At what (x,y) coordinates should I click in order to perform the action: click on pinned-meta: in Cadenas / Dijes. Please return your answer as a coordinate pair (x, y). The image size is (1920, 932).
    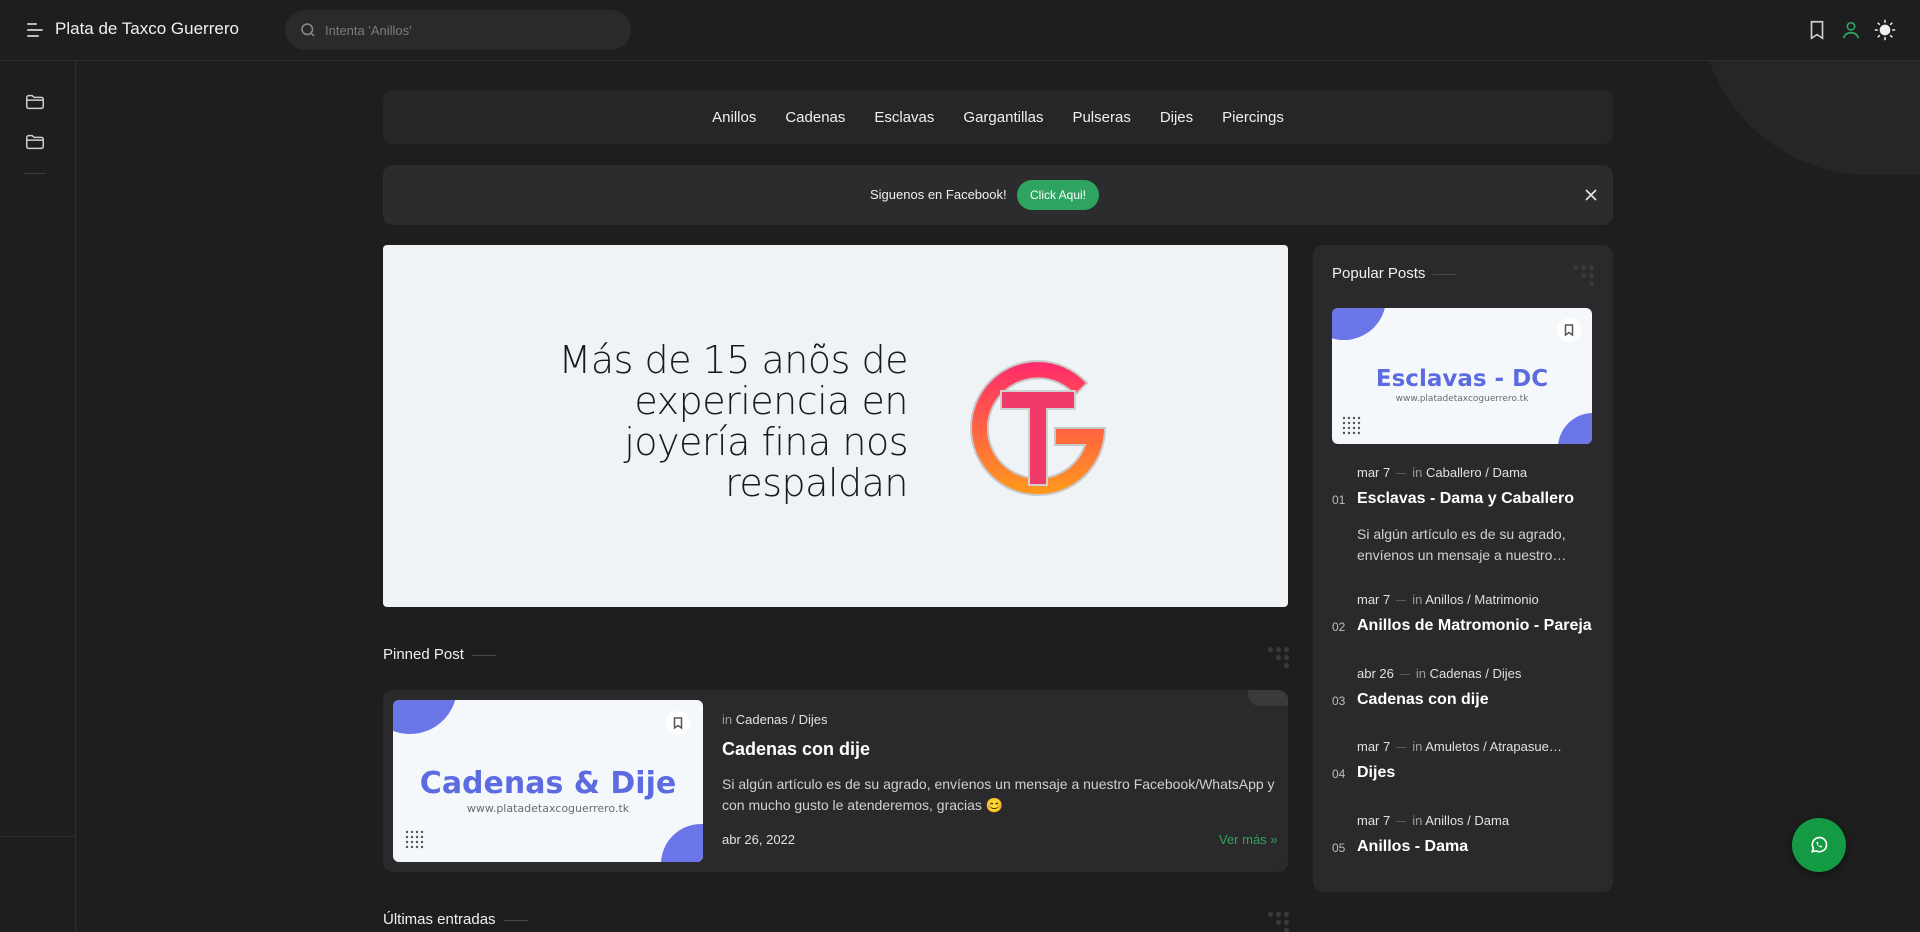
    Looking at the image, I should click on (775, 719).